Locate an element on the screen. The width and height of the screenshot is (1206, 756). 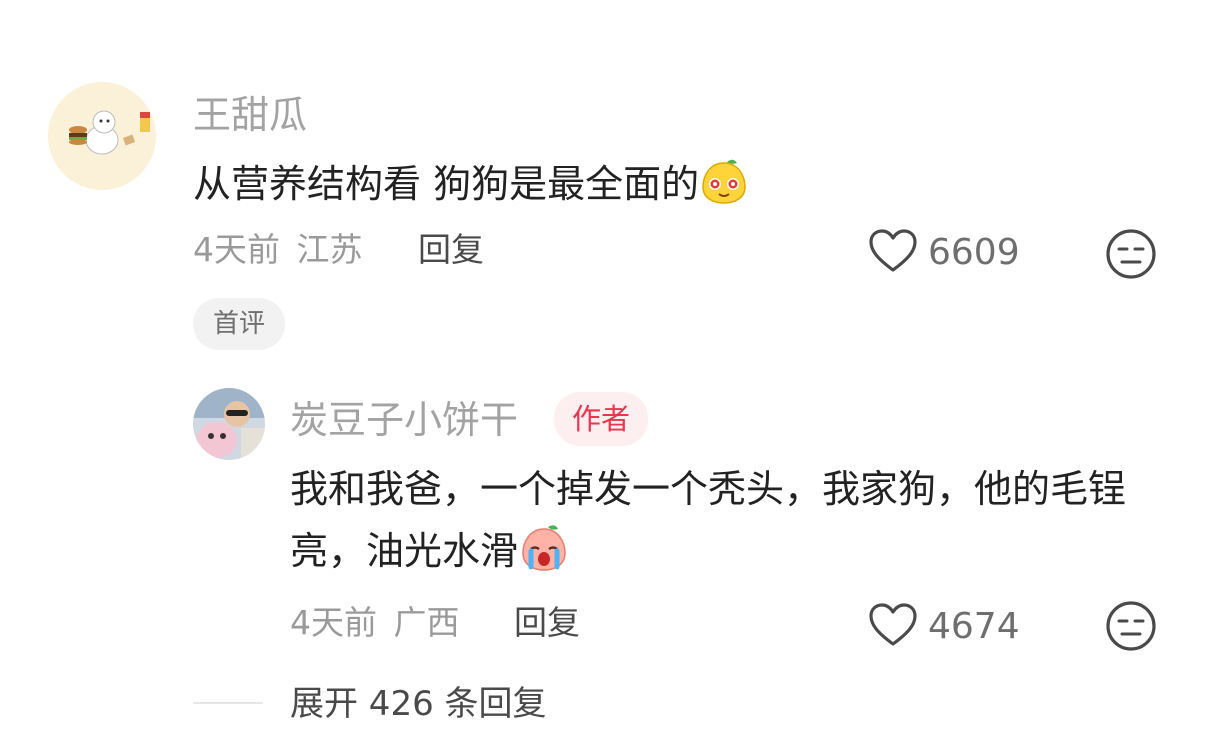
author-badge: 作者 is located at coordinates (601, 419).